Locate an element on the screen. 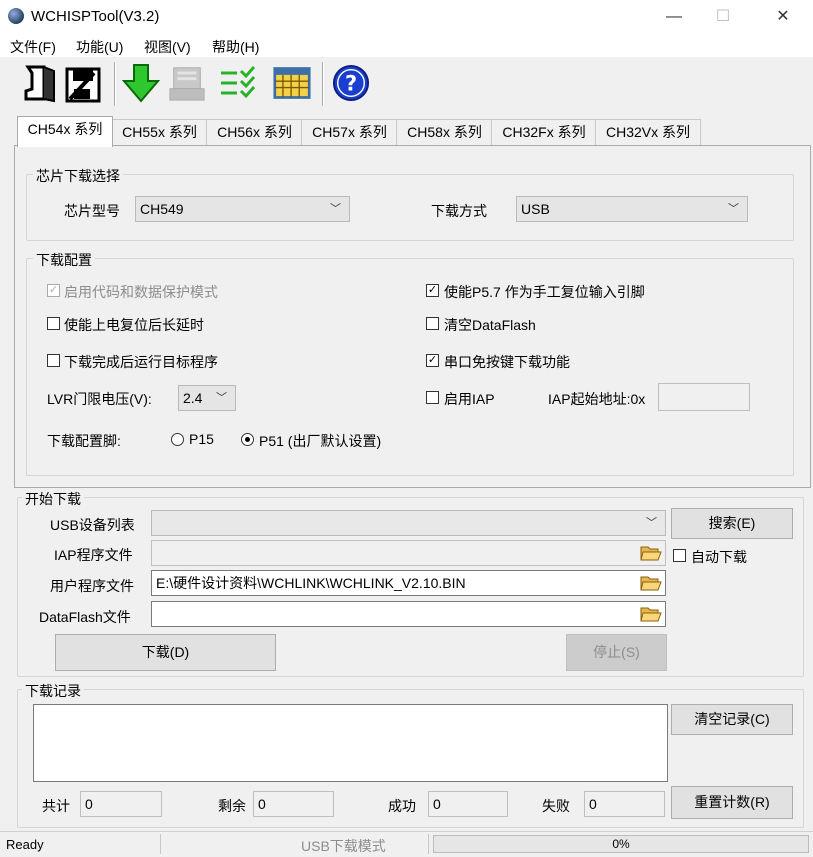 The image size is (813, 857). clear-dataflash-checkbox is located at coordinates (432, 323).